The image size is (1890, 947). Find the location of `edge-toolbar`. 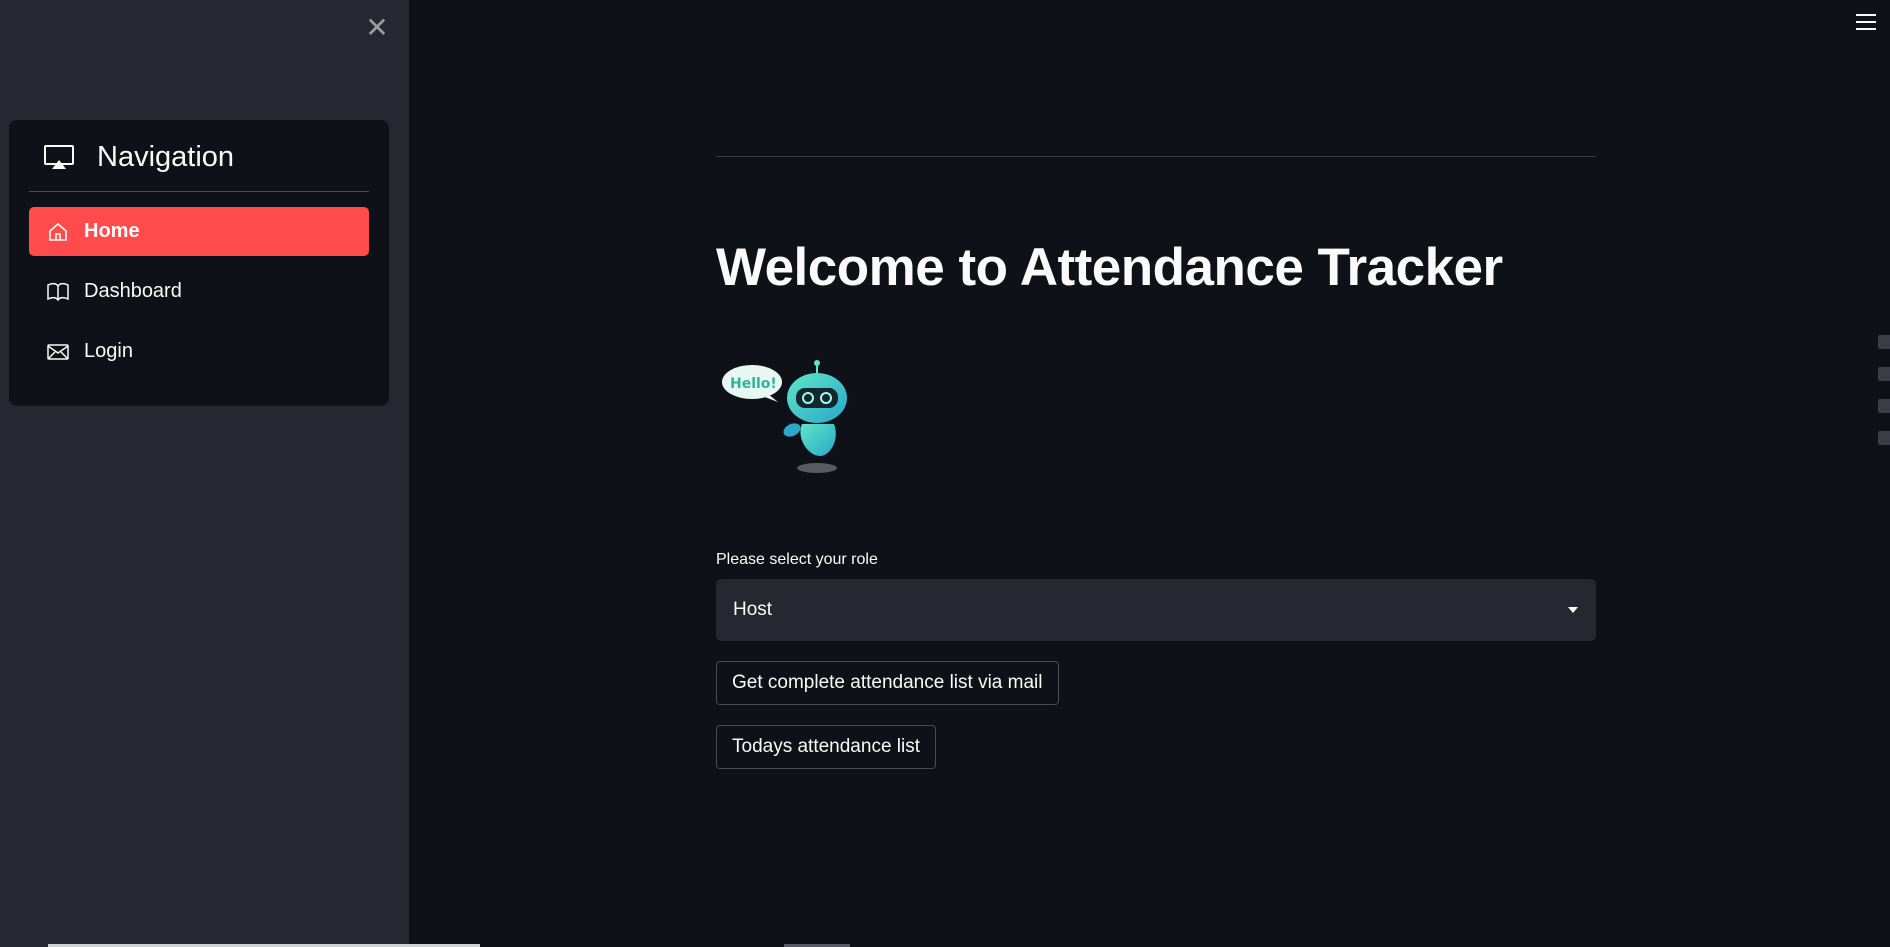

edge-toolbar is located at coordinates (1884, 410).